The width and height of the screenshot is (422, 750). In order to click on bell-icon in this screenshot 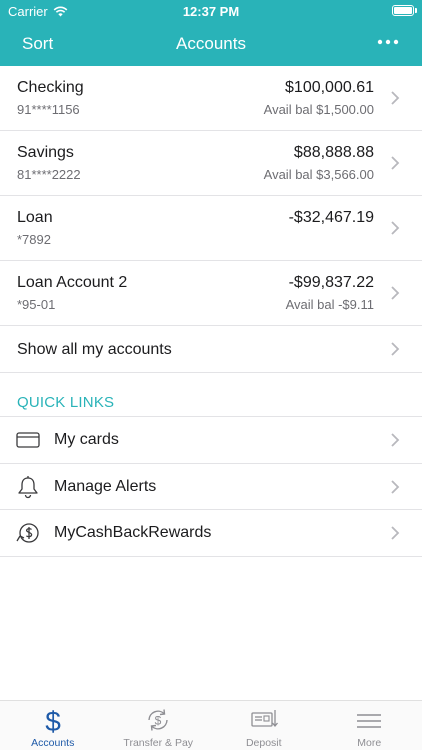, I will do `click(28, 486)`.